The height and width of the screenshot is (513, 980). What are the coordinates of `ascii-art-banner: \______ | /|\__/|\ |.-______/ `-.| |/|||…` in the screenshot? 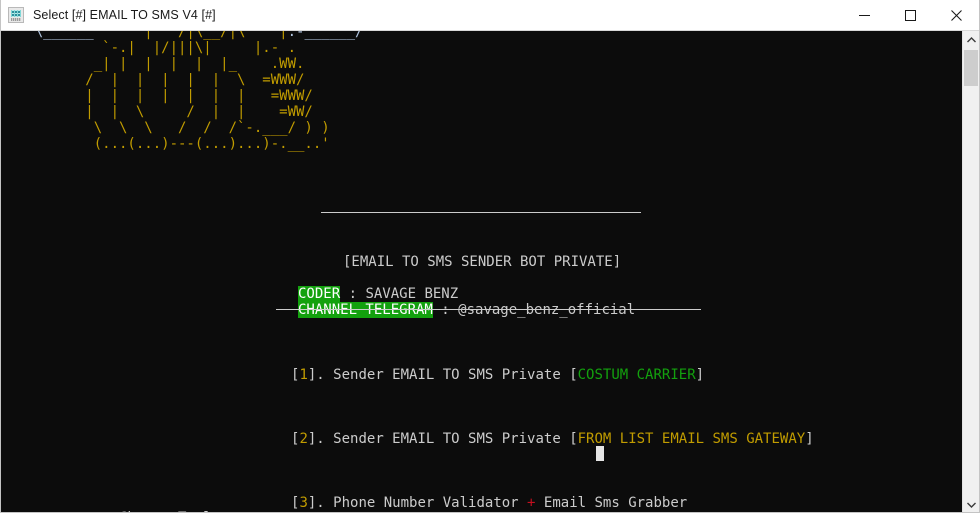 It's located at (182, 91).